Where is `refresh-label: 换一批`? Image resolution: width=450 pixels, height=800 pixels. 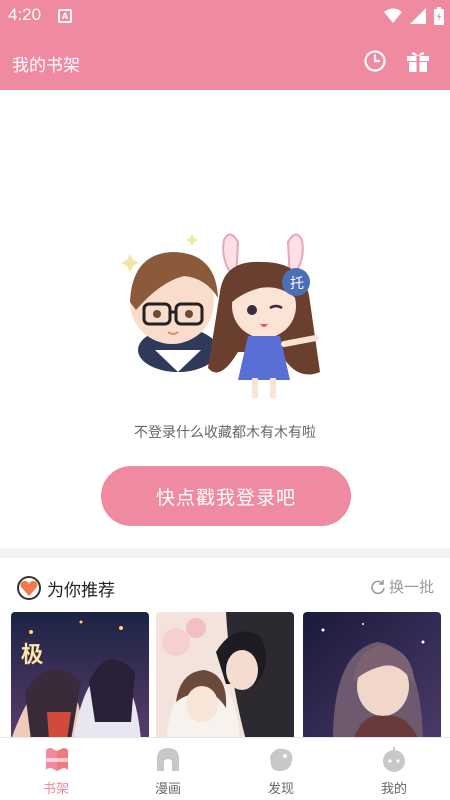 refresh-label: 换一批 is located at coordinates (411, 587).